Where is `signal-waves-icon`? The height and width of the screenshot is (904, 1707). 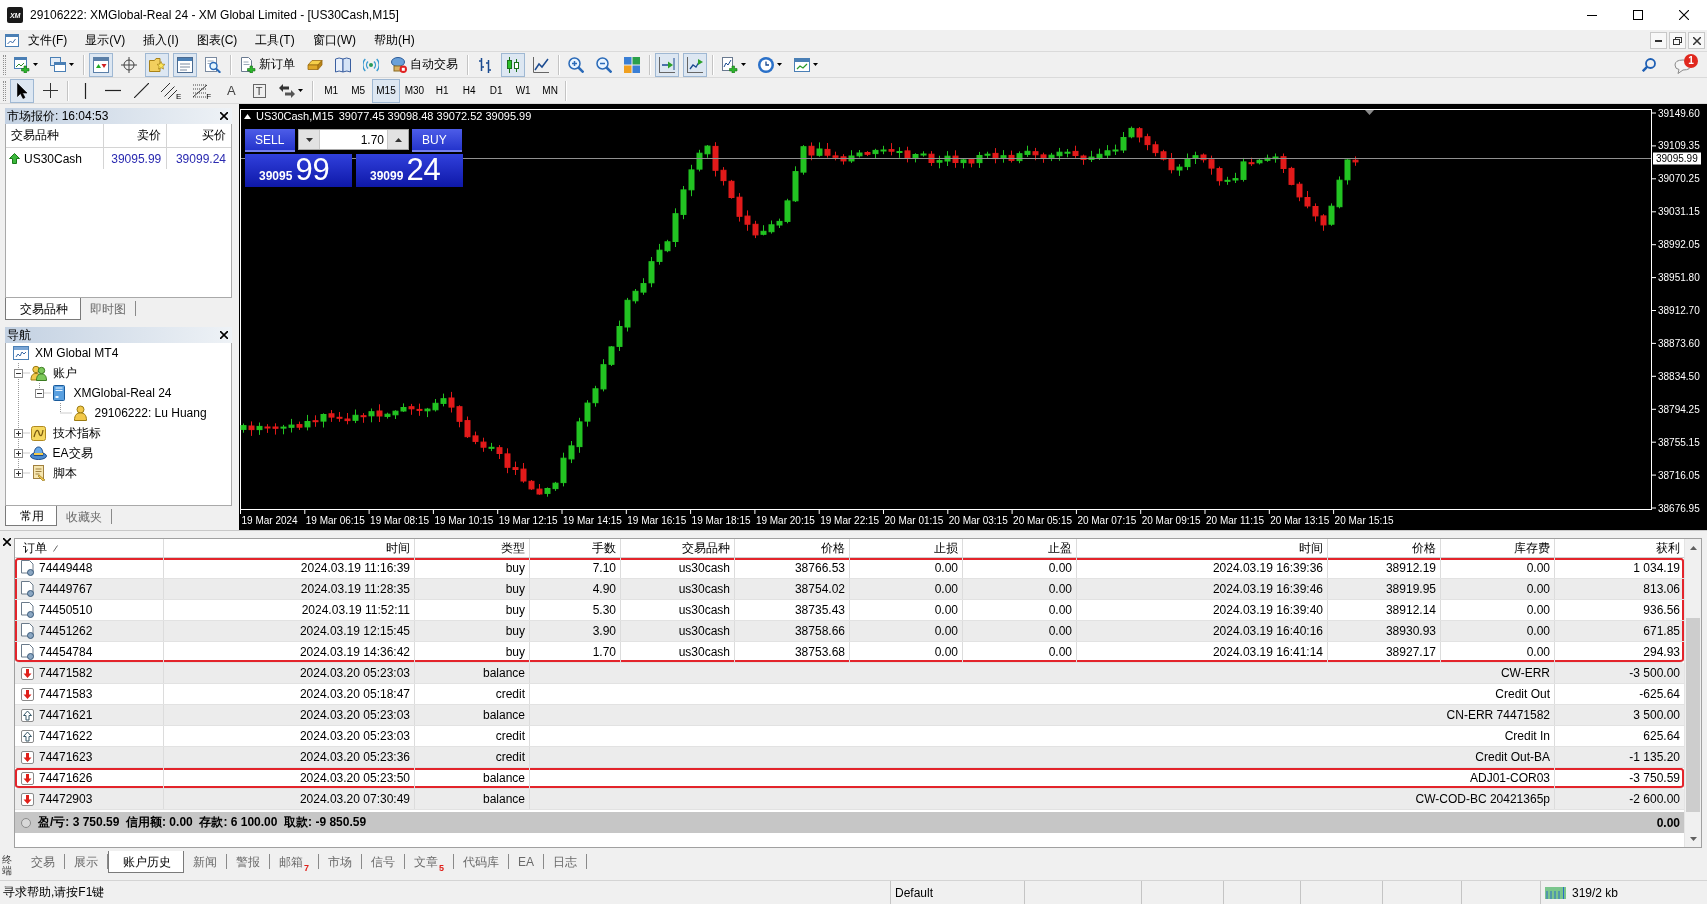
signal-waves-icon is located at coordinates (371, 64).